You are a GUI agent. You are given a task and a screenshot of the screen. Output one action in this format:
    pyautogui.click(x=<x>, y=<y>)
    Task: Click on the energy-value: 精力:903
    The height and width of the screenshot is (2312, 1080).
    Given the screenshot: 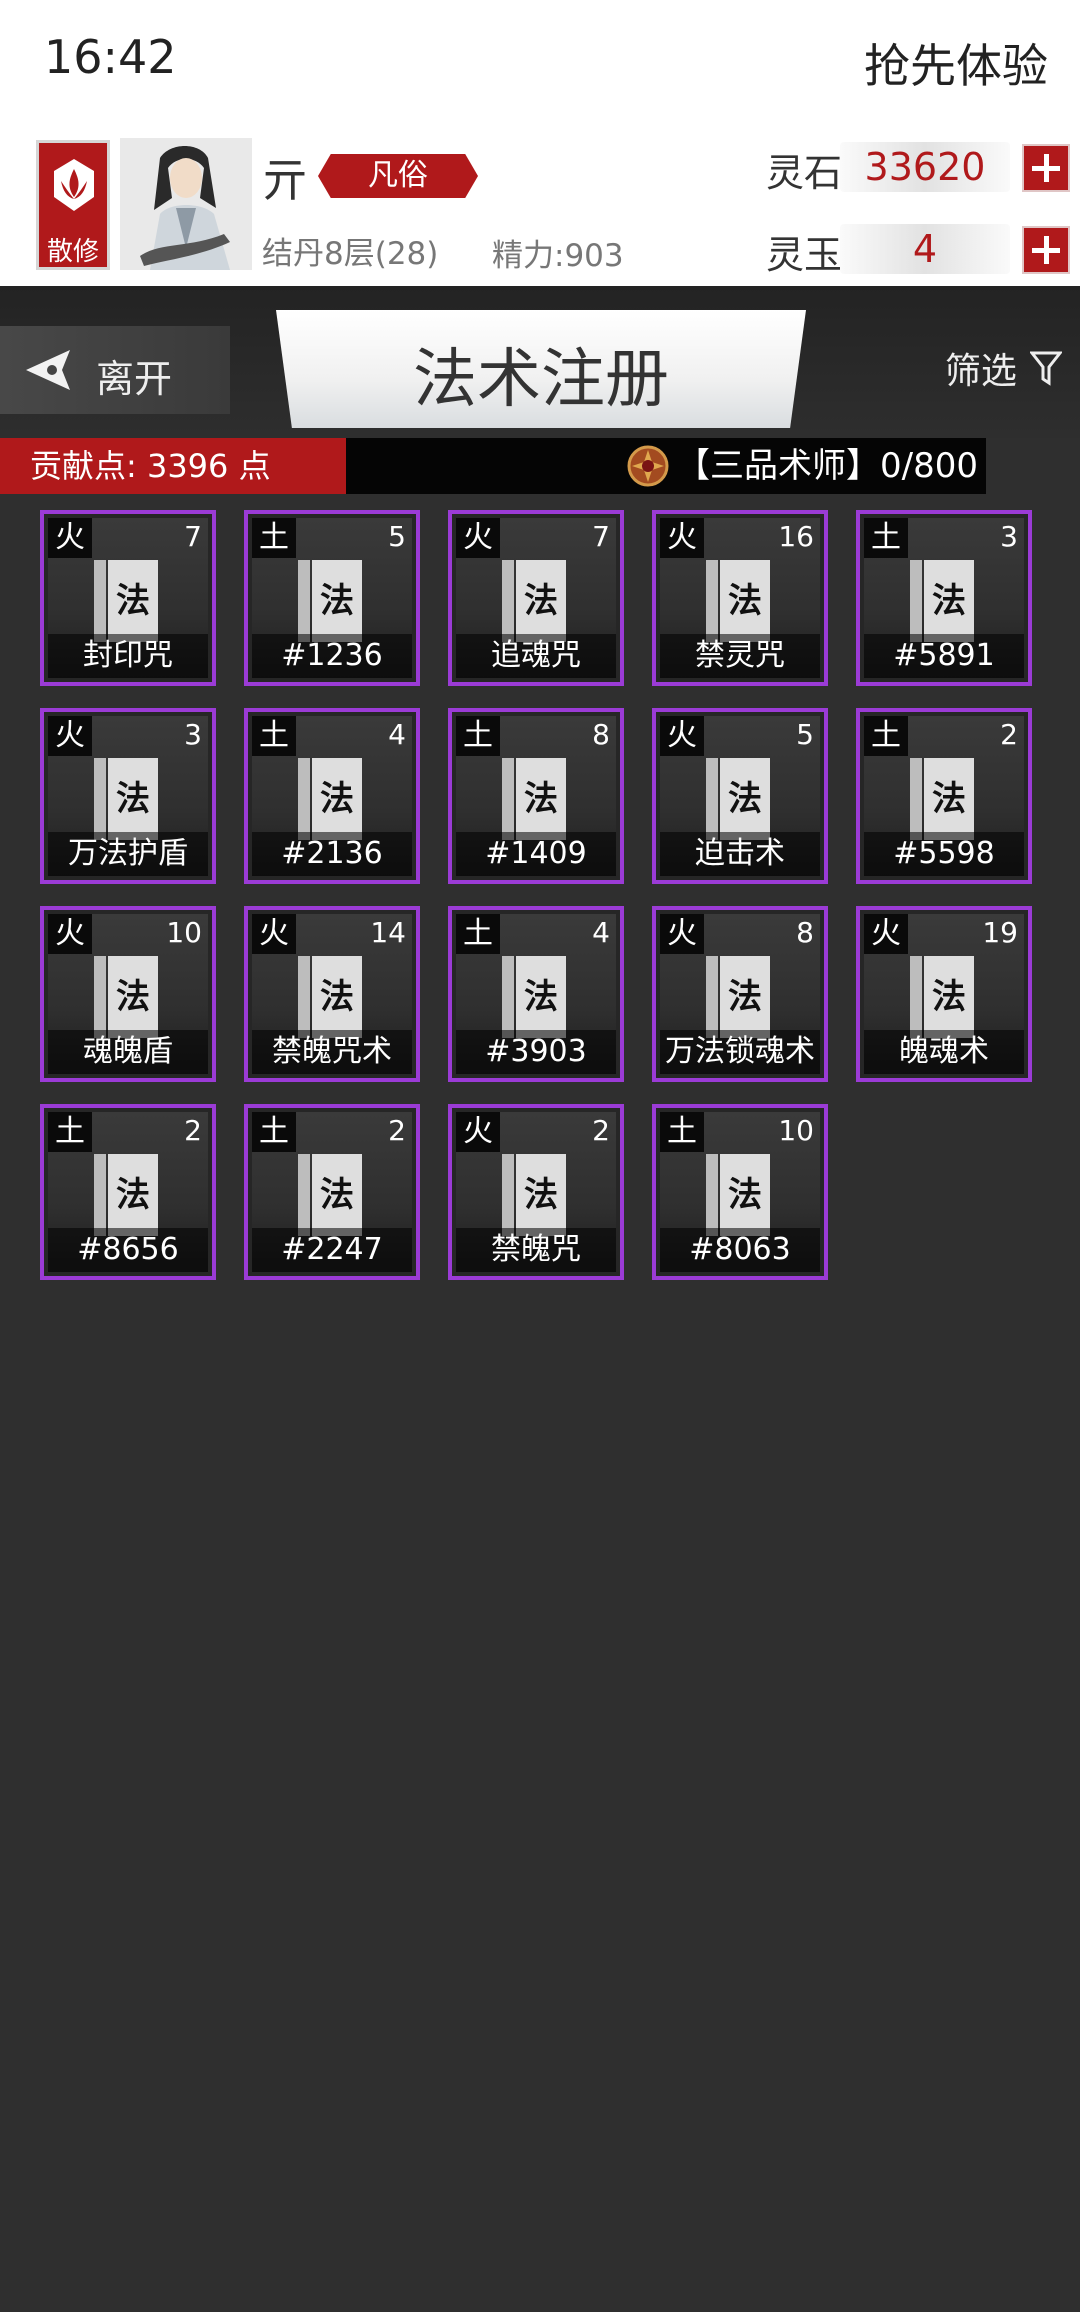 What is the action you would take?
    pyautogui.click(x=558, y=256)
    